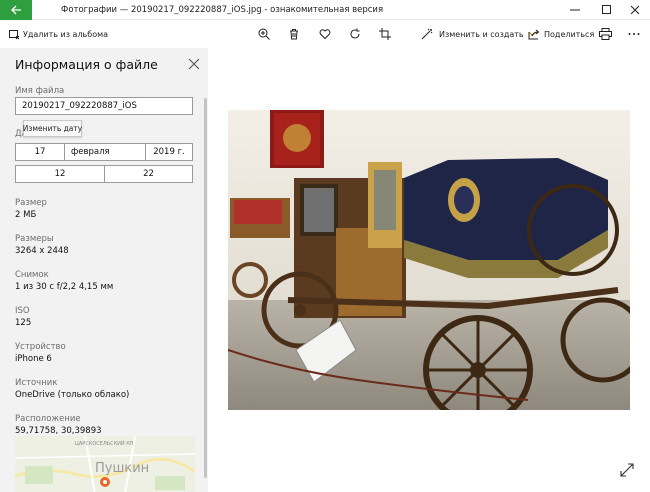 This screenshot has width=650, height=492. What do you see at coordinates (64, 287) in the screenshot?
I see `shot-value: 1 из 30 с f/2,2 4,15 мм` at bounding box center [64, 287].